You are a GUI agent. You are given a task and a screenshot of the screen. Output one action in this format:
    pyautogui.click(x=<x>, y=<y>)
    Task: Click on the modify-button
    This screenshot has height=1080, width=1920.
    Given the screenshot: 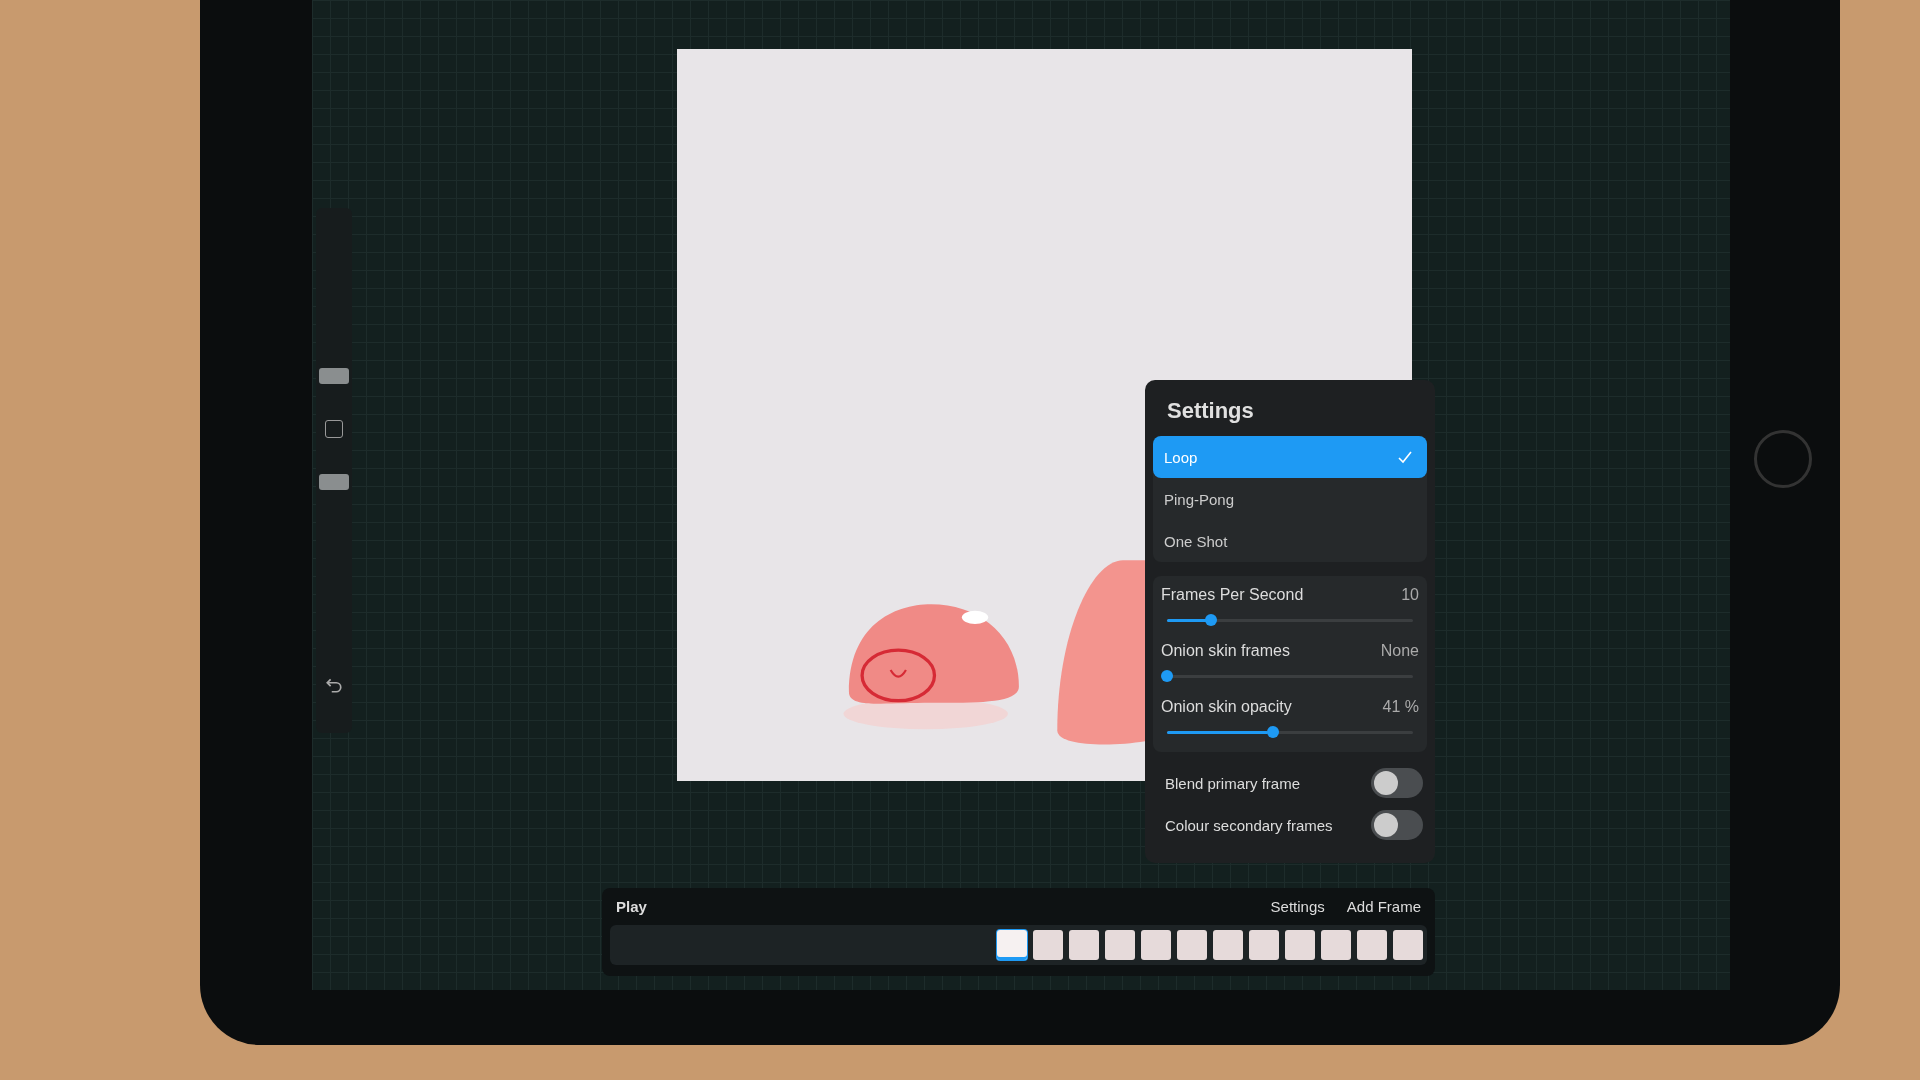 What is the action you would take?
    pyautogui.click(x=334, y=429)
    